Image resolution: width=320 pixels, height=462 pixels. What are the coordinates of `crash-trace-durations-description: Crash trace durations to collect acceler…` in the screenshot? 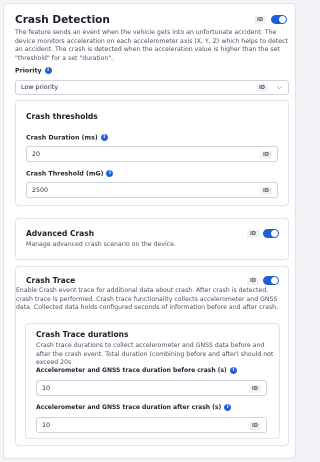 It's located at (155, 354).